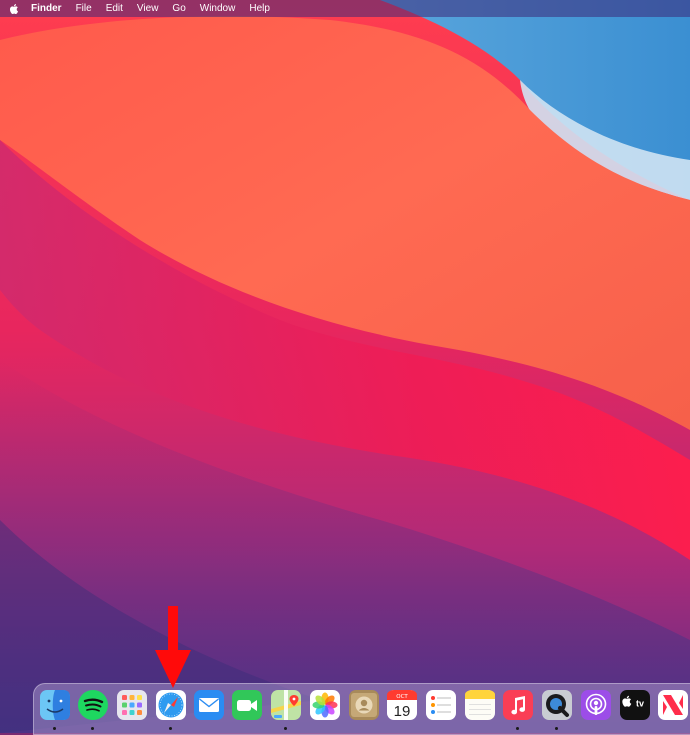 This screenshot has height=735, width=690. What do you see at coordinates (441, 705) in the screenshot?
I see `reminders-icon` at bounding box center [441, 705].